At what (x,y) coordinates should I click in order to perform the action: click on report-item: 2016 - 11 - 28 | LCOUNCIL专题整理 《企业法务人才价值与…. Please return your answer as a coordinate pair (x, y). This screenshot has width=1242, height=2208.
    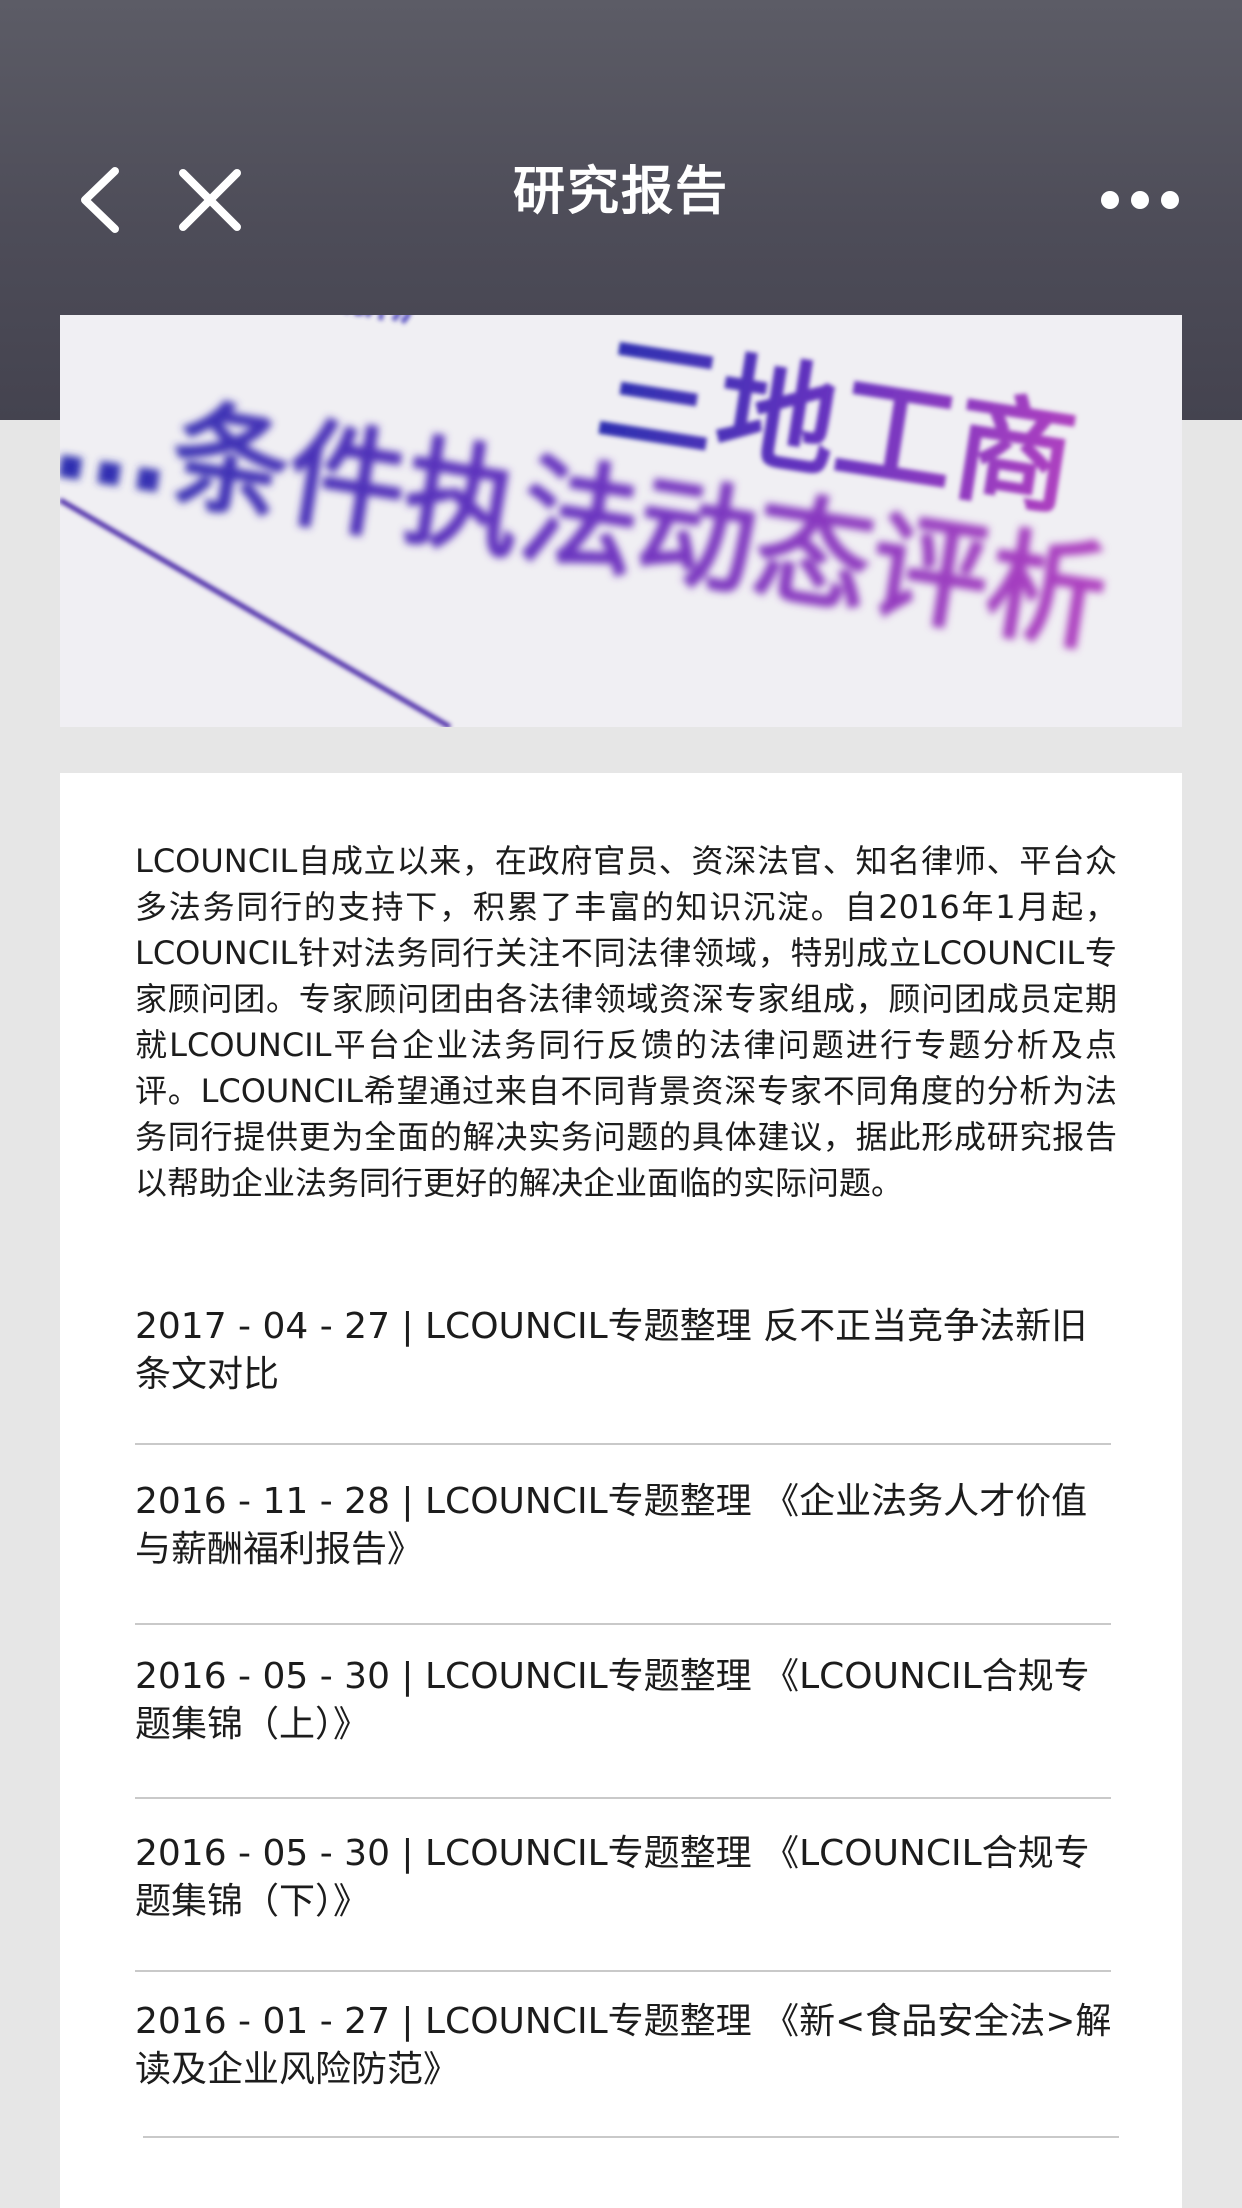
    Looking at the image, I should click on (626, 1526).